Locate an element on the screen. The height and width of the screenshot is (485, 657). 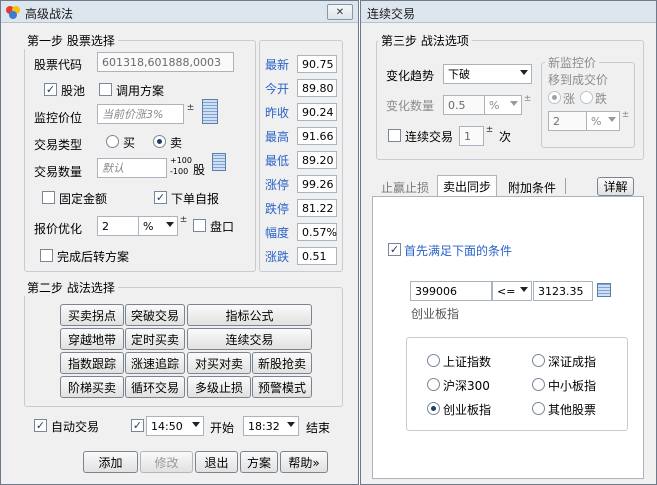
quote-opt-unit-select: % is located at coordinates (158, 226).